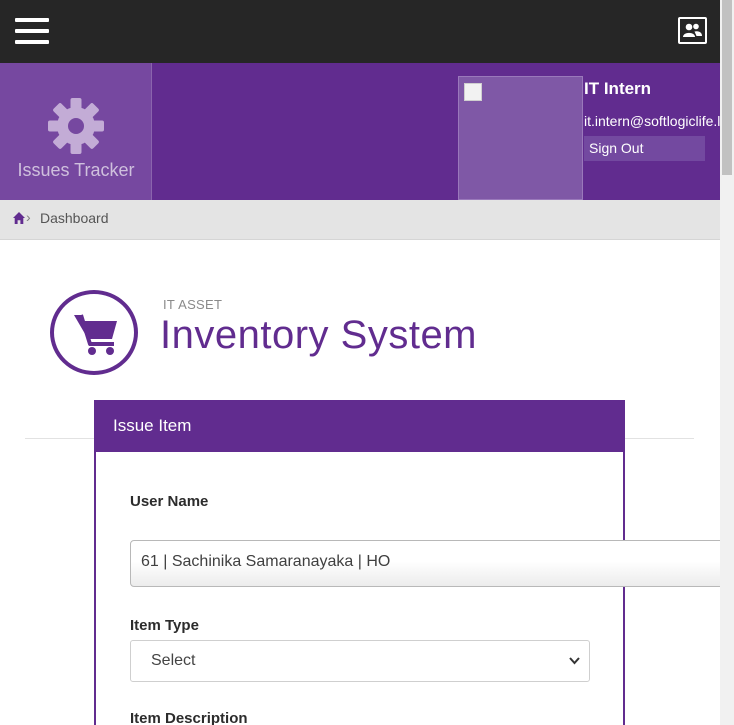 This screenshot has height=725, width=734. What do you see at coordinates (173, 660) in the screenshot?
I see `item-type-selected: Select` at bounding box center [173, 660].